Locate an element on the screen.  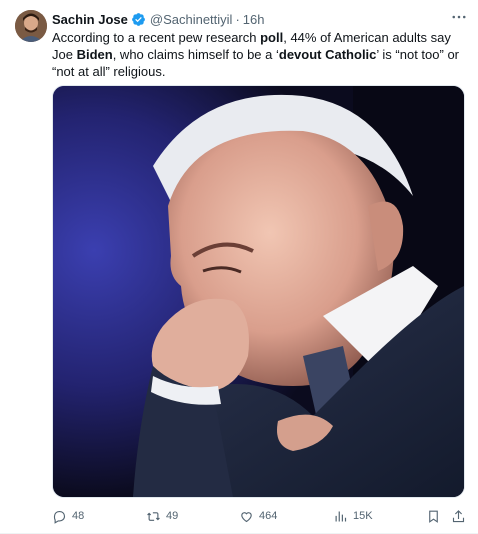
text-bold-poll: poll is located at coordinates (272, 37).